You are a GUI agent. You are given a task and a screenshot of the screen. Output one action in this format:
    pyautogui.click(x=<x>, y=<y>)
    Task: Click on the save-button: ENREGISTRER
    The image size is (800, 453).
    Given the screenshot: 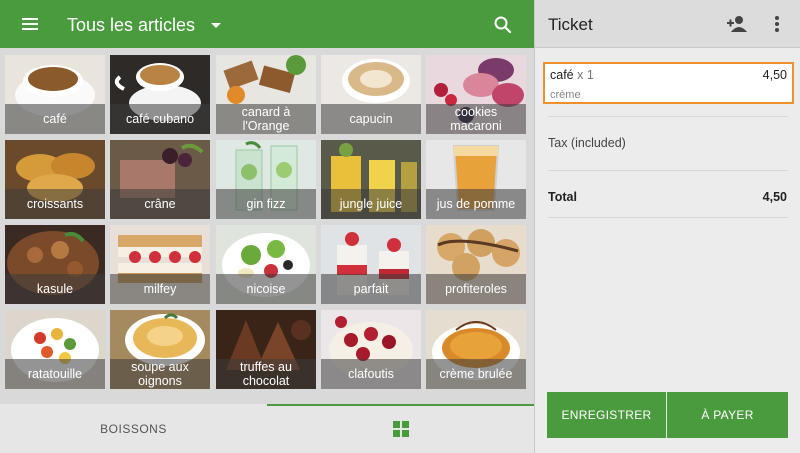 What is the action you would take?
    pyautogui.click(x=606, y=415)
    